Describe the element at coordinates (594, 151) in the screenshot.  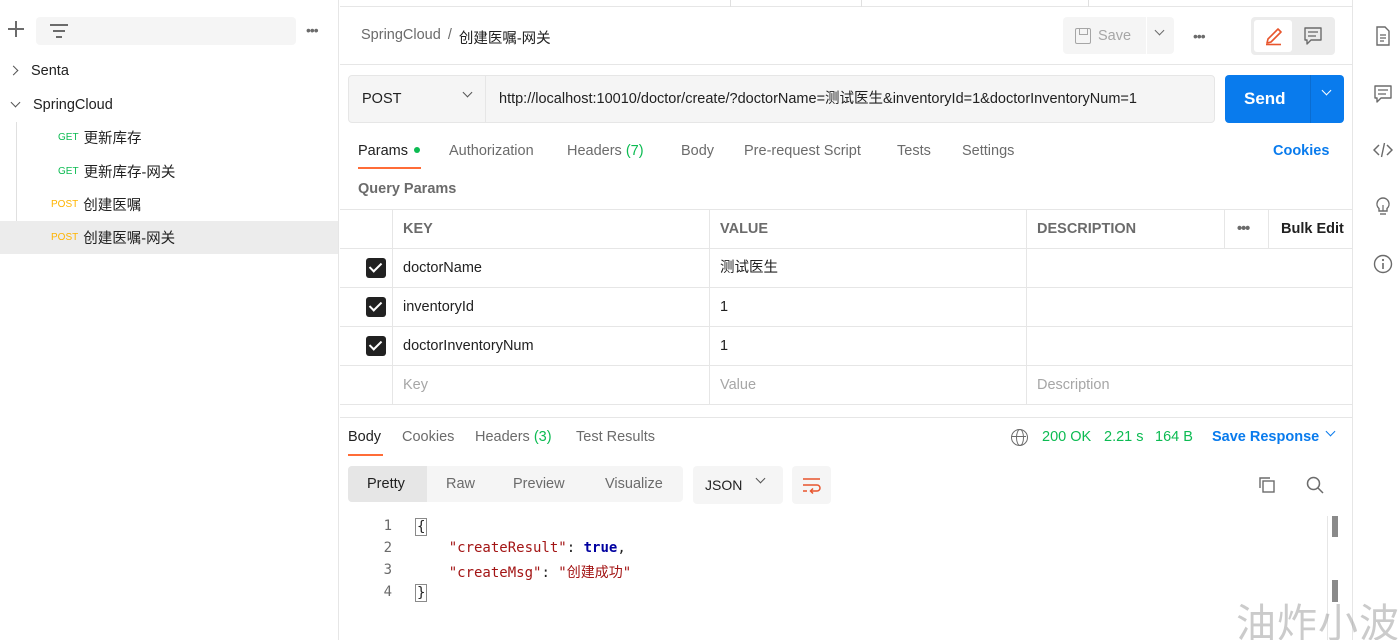
I see `tab-label: Headers` at that location.